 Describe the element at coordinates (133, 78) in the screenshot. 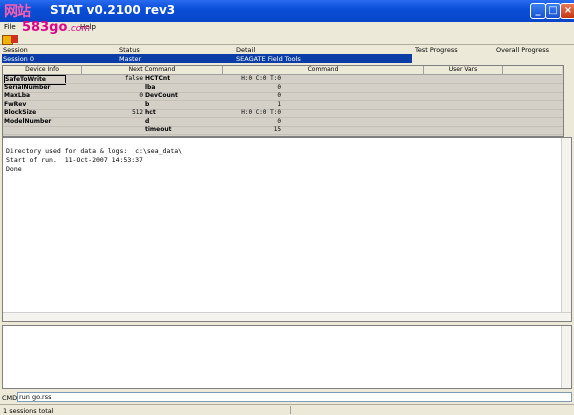

I see `device-field-value: false` at that location.